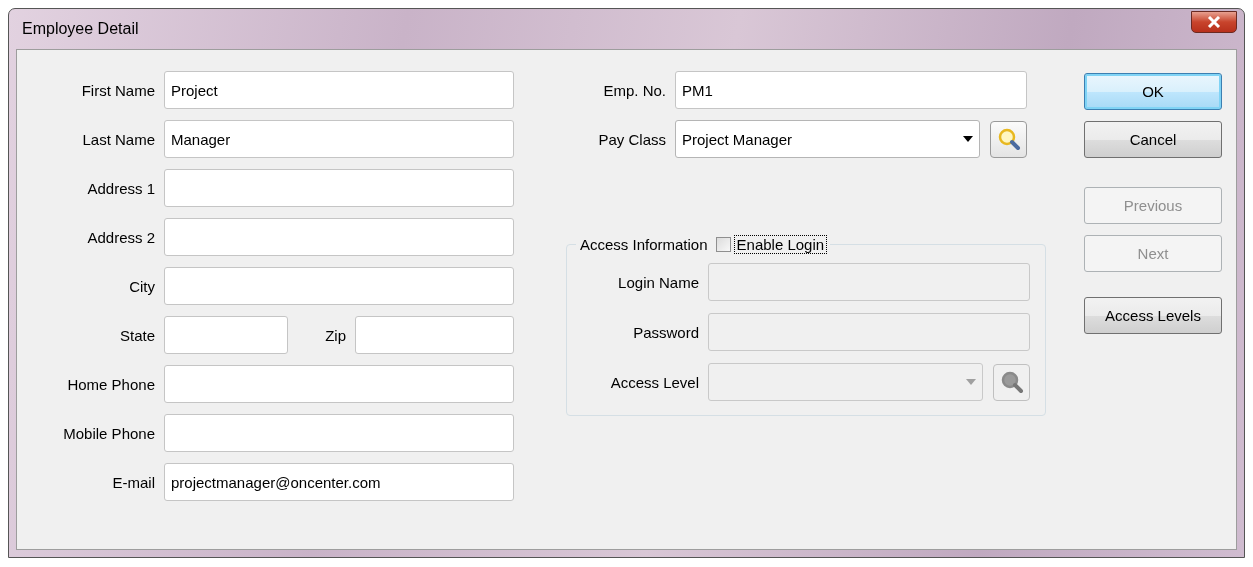 The image size is (1253, 567). Describe the element at coordinates (339, 90) in the screenshot. I see `input-field: Project` at that location.